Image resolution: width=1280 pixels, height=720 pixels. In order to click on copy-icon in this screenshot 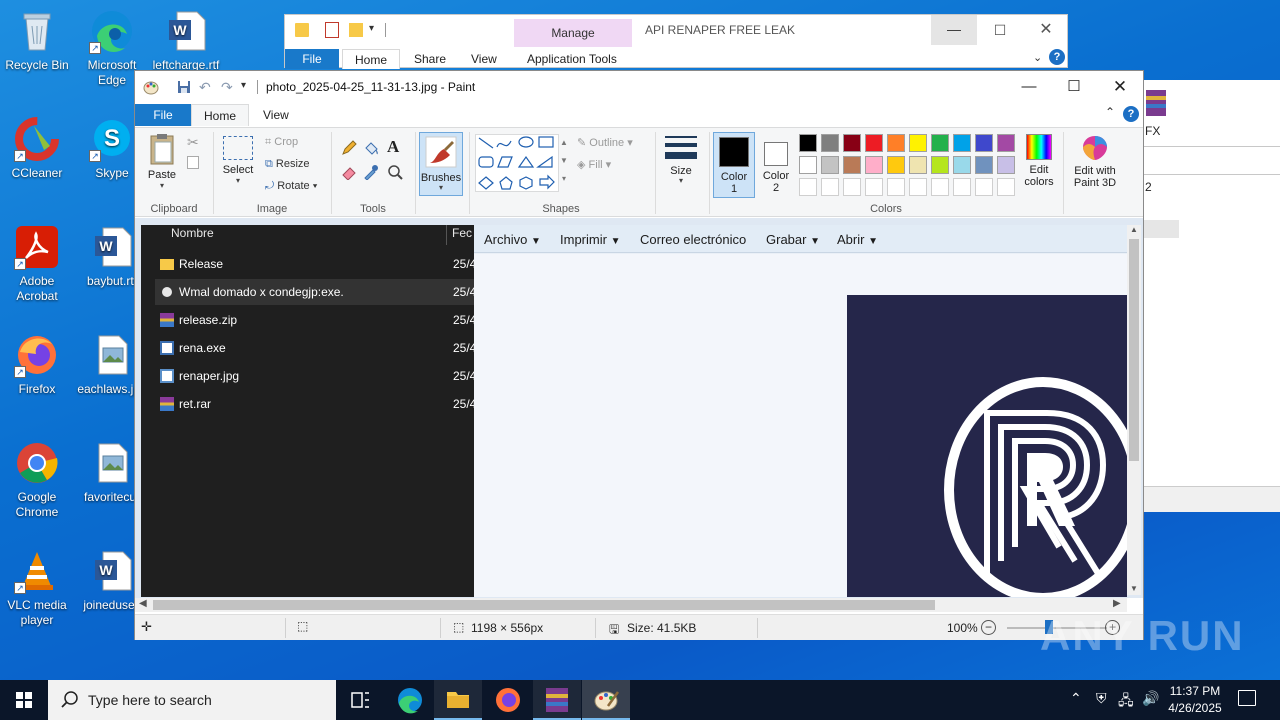, I will do `click(193, 162)`.